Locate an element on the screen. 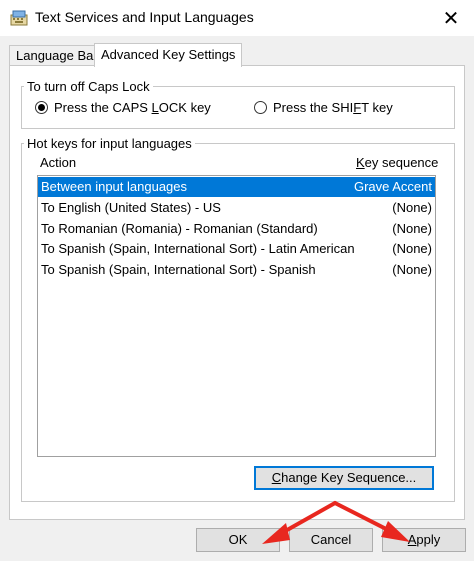  column-header-action: Action is located at coordinates (58, 162).